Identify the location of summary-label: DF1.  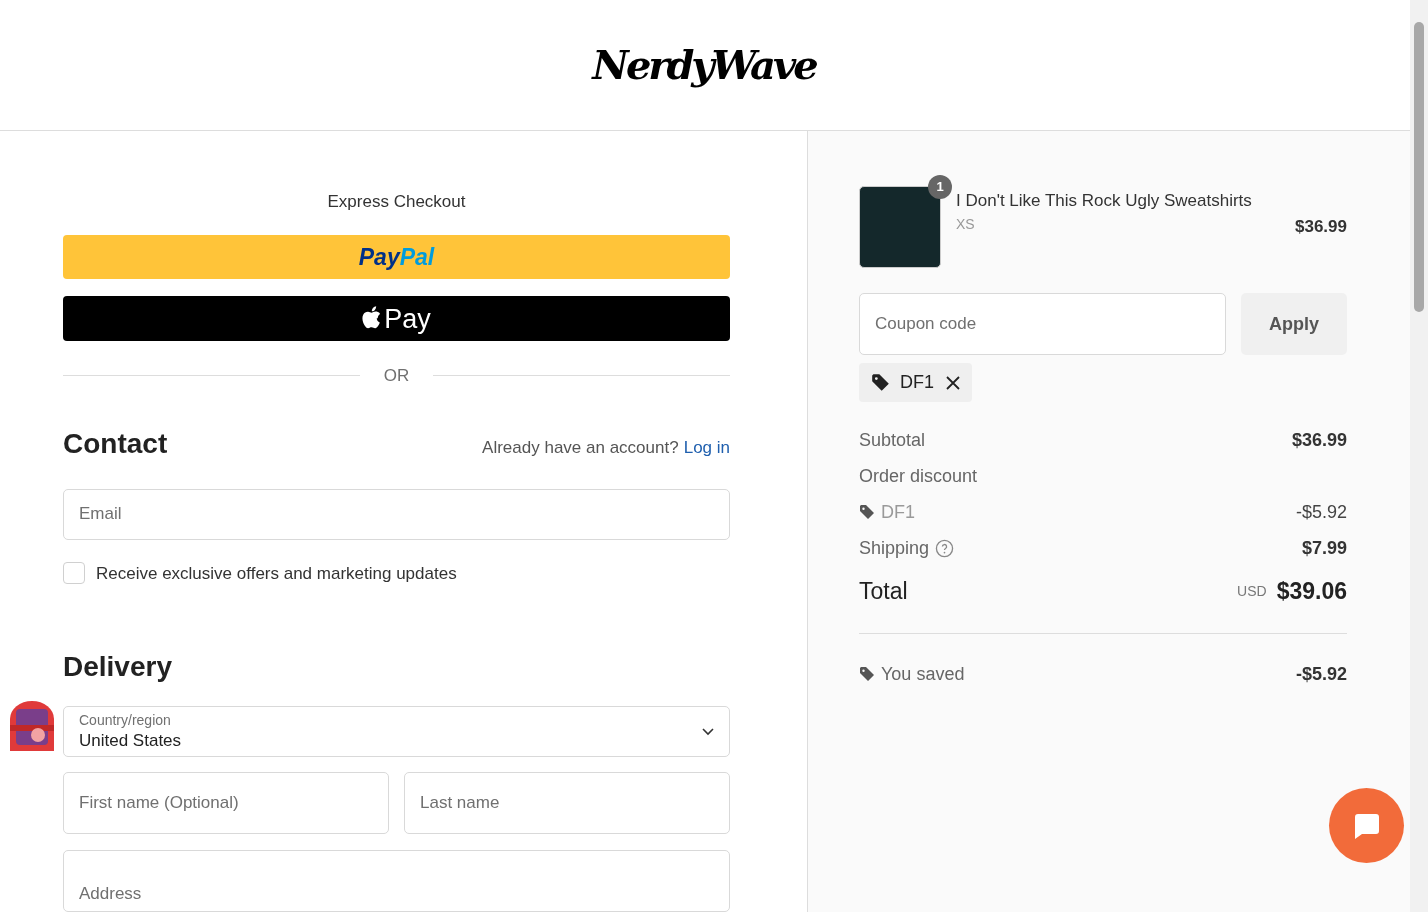
(898, 512).